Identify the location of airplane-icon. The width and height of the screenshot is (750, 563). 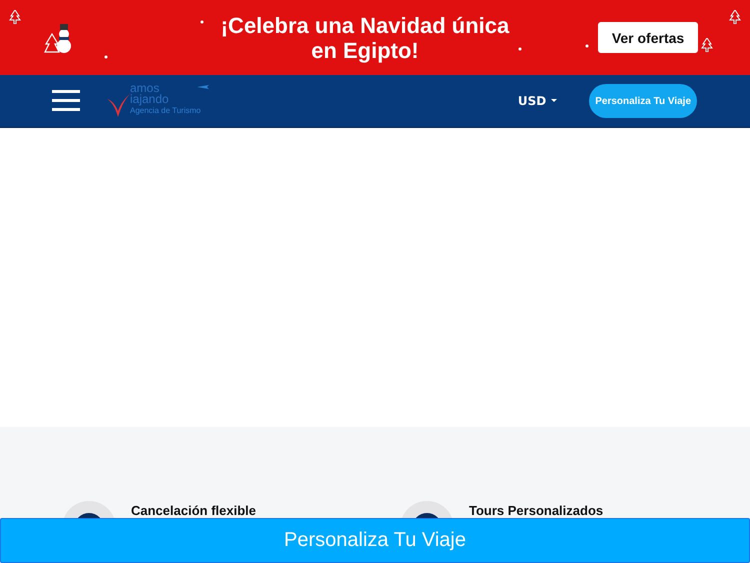
(202, 87).